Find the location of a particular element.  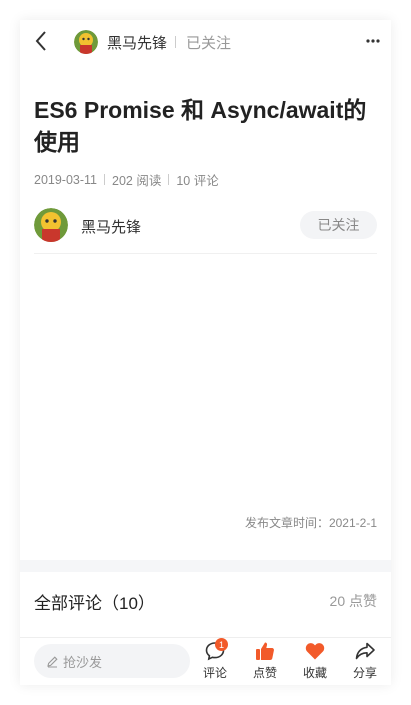

more-dots-icon is located at coordinates (373, 41).